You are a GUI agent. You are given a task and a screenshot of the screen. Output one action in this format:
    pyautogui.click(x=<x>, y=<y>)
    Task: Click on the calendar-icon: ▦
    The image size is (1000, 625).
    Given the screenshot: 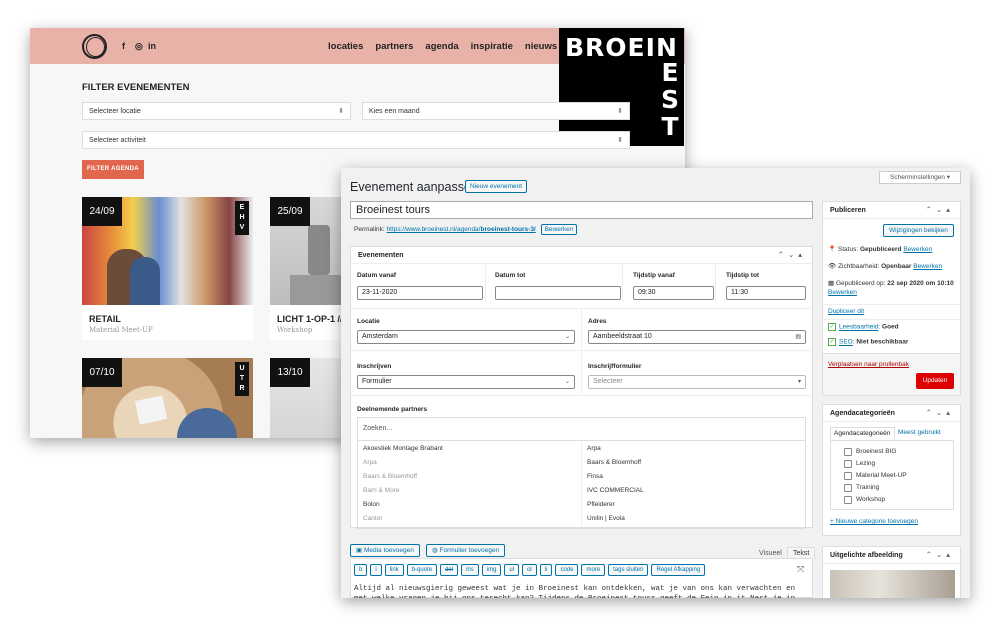 What is the action you would take?
    pyautogui.click(x=832, y=283)
    